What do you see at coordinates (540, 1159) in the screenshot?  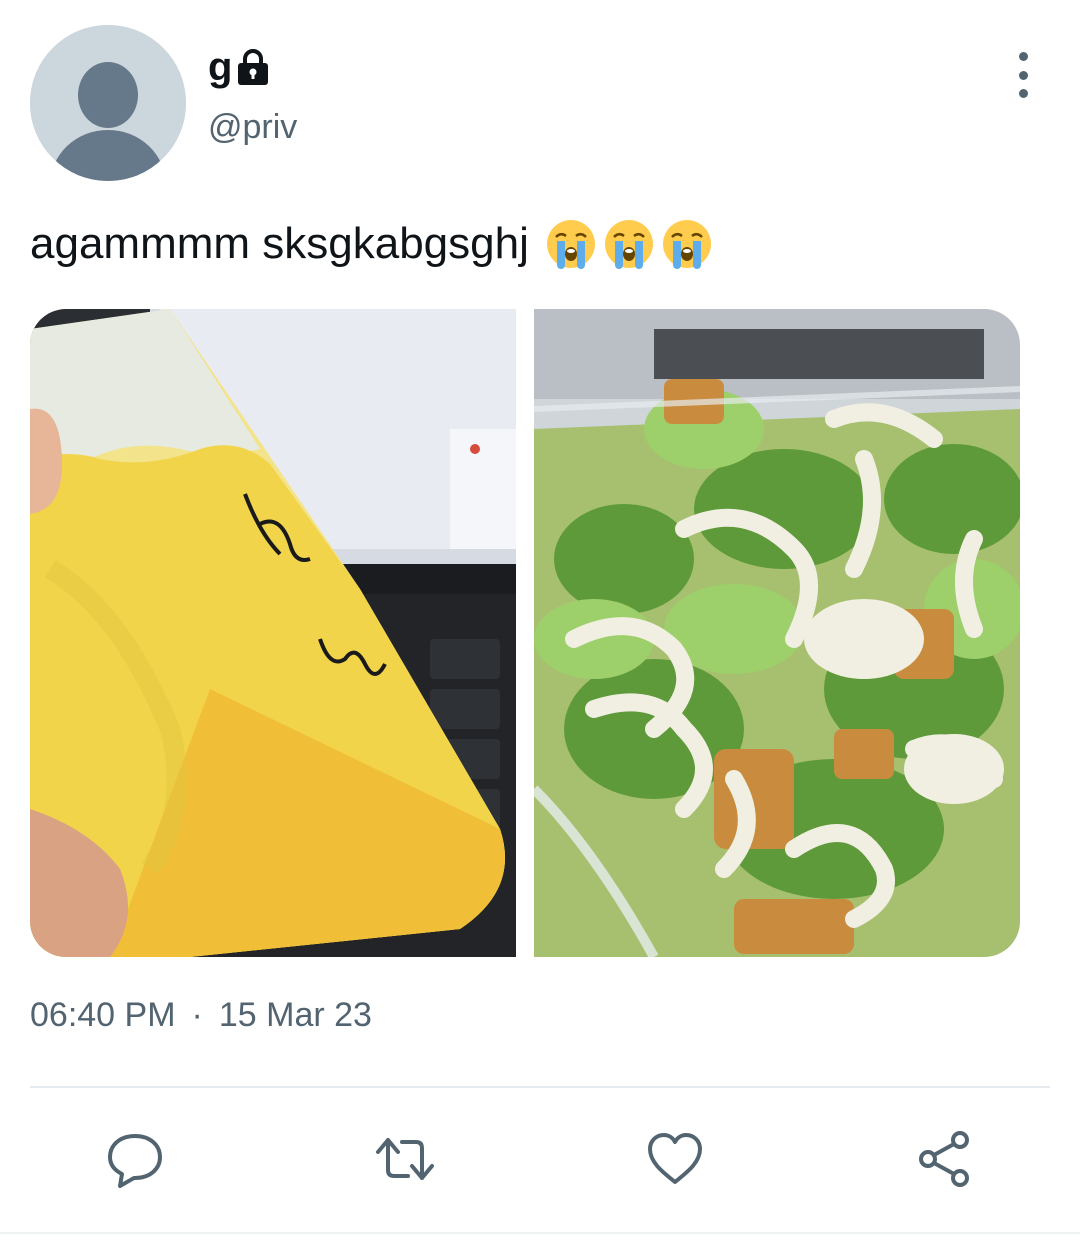 I see `action-bar` at bounding box center [540, 1159].